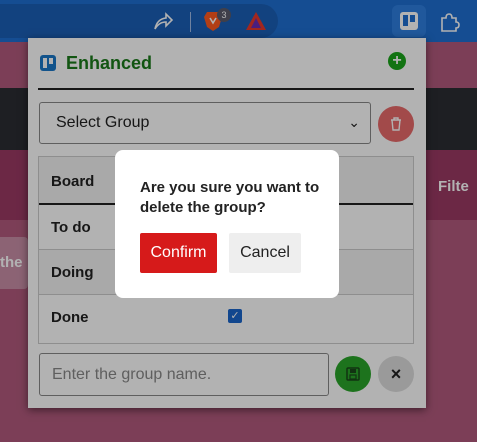 This screenshot has width=477, height=442. Describe the element at coordinates (265, 253) in the screenshot. I see `cancel-button: Cancel` at that location.